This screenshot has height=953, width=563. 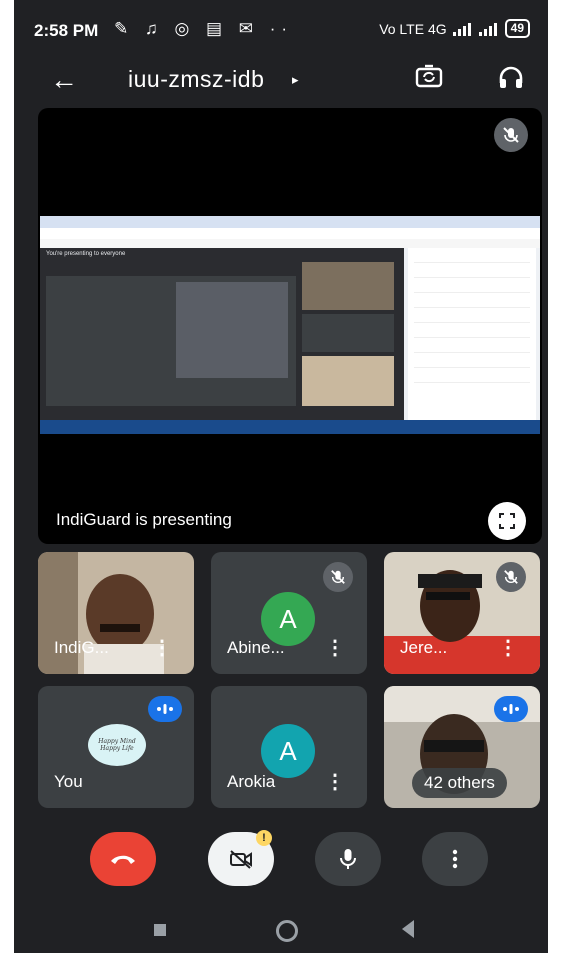 I want to click on system-nav-bar, so click(x=281, y=929).